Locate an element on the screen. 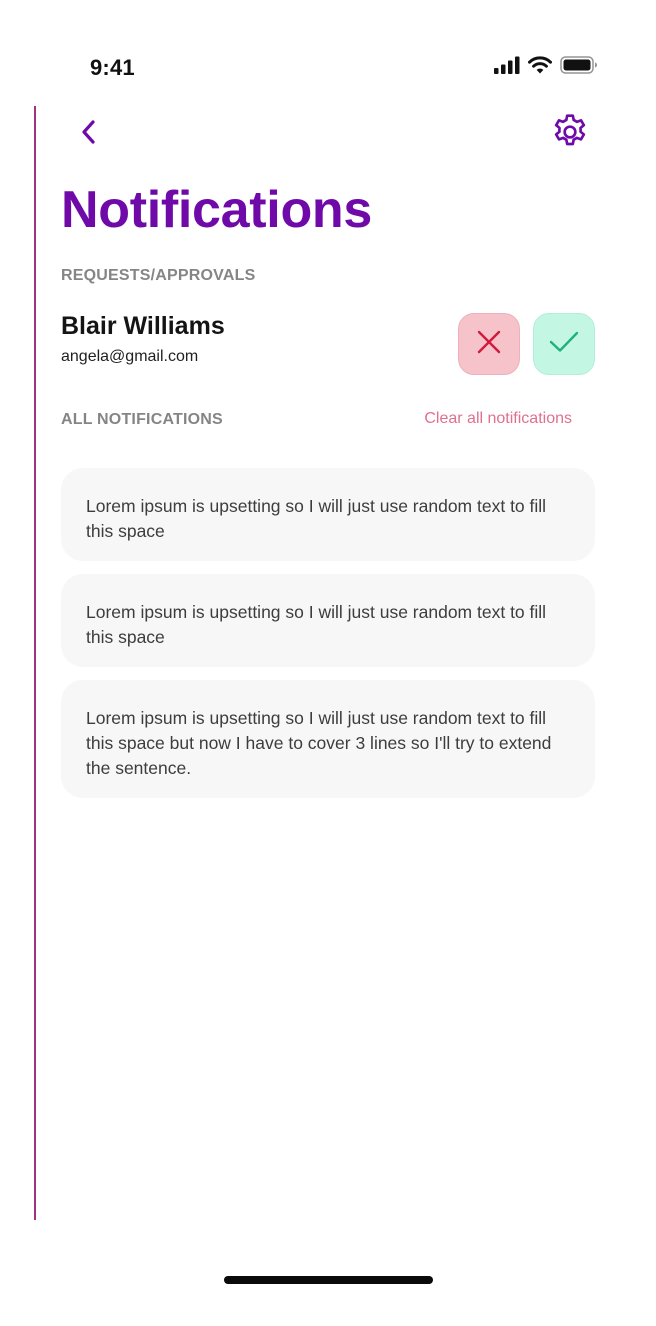 The height and width of the screenshot is (1326, 656). request-email: angela@gmail.com is located at coordinates (130, 356).